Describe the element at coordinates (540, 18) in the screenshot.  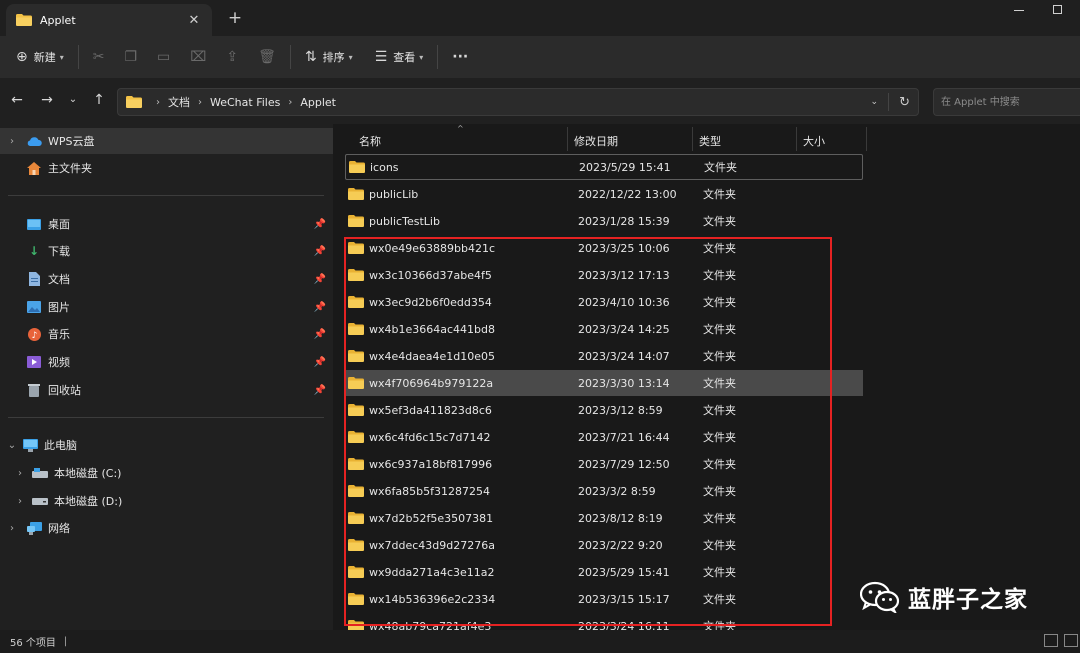
I see `title-bar: Applet ✕ +` at that location.